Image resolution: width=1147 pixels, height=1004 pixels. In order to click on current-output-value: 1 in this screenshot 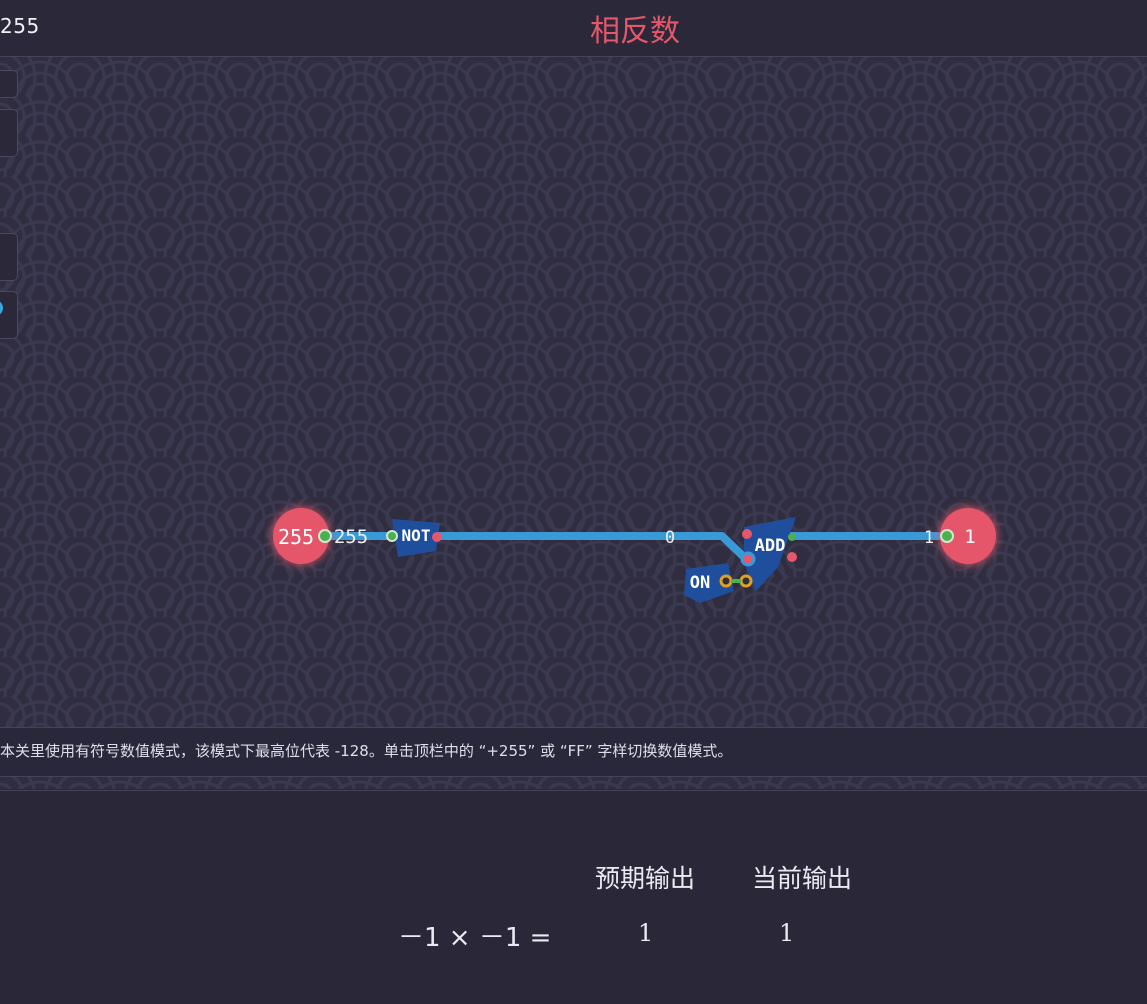, I will do `click(787, 933)`.